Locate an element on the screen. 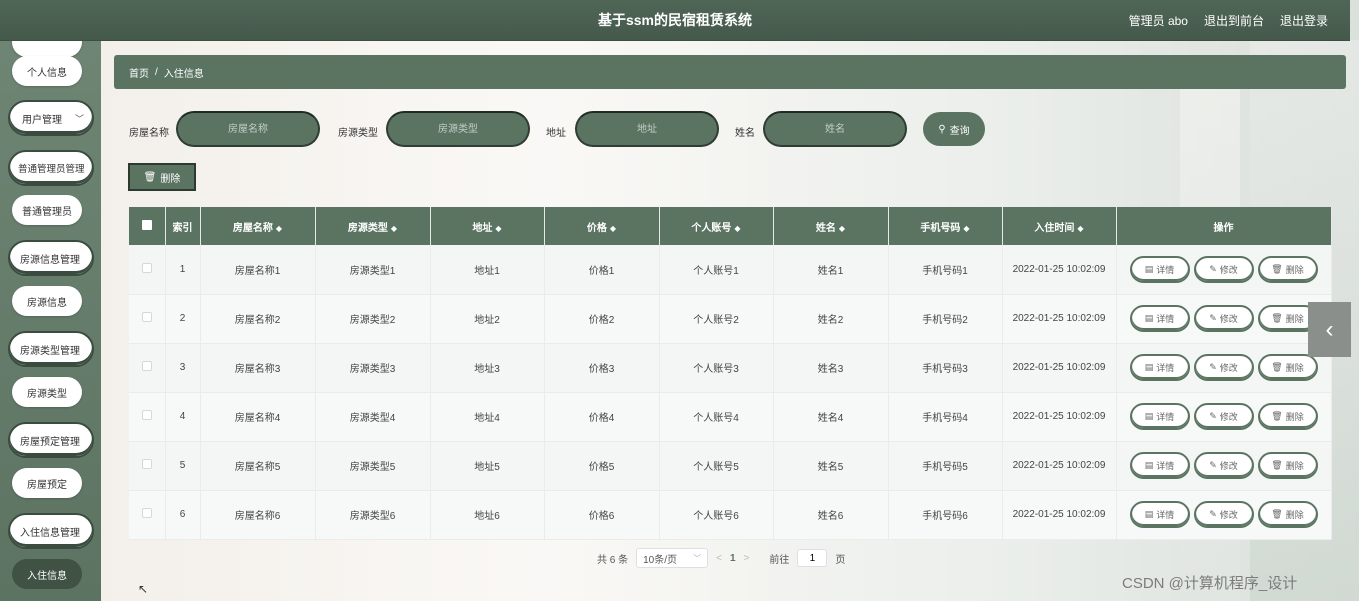 This screenshot has height=601, width=1359. column-header-house-type: 房源类型 ◆ is located at coordinates (373, 226).